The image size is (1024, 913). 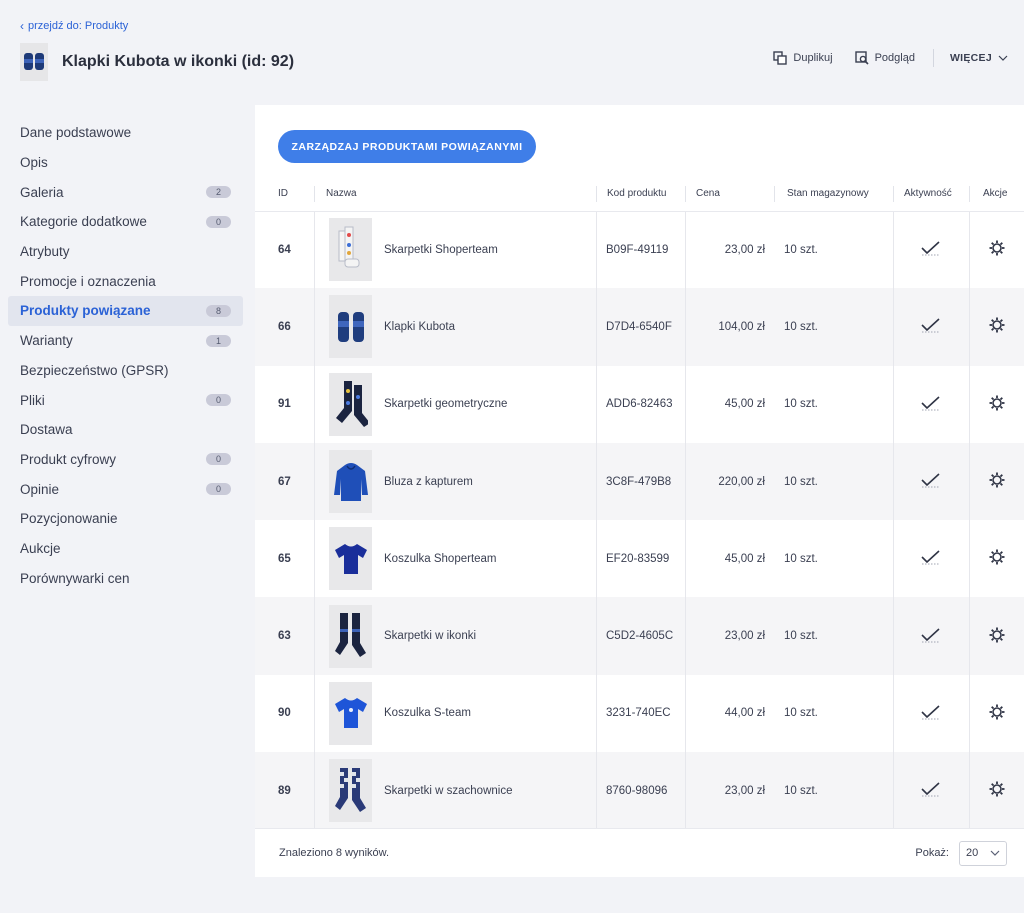 What do you see at coordinates (640, 791) in the screenshot?
I see `row-code: 8760-98096` at bounding box center [640, 791].